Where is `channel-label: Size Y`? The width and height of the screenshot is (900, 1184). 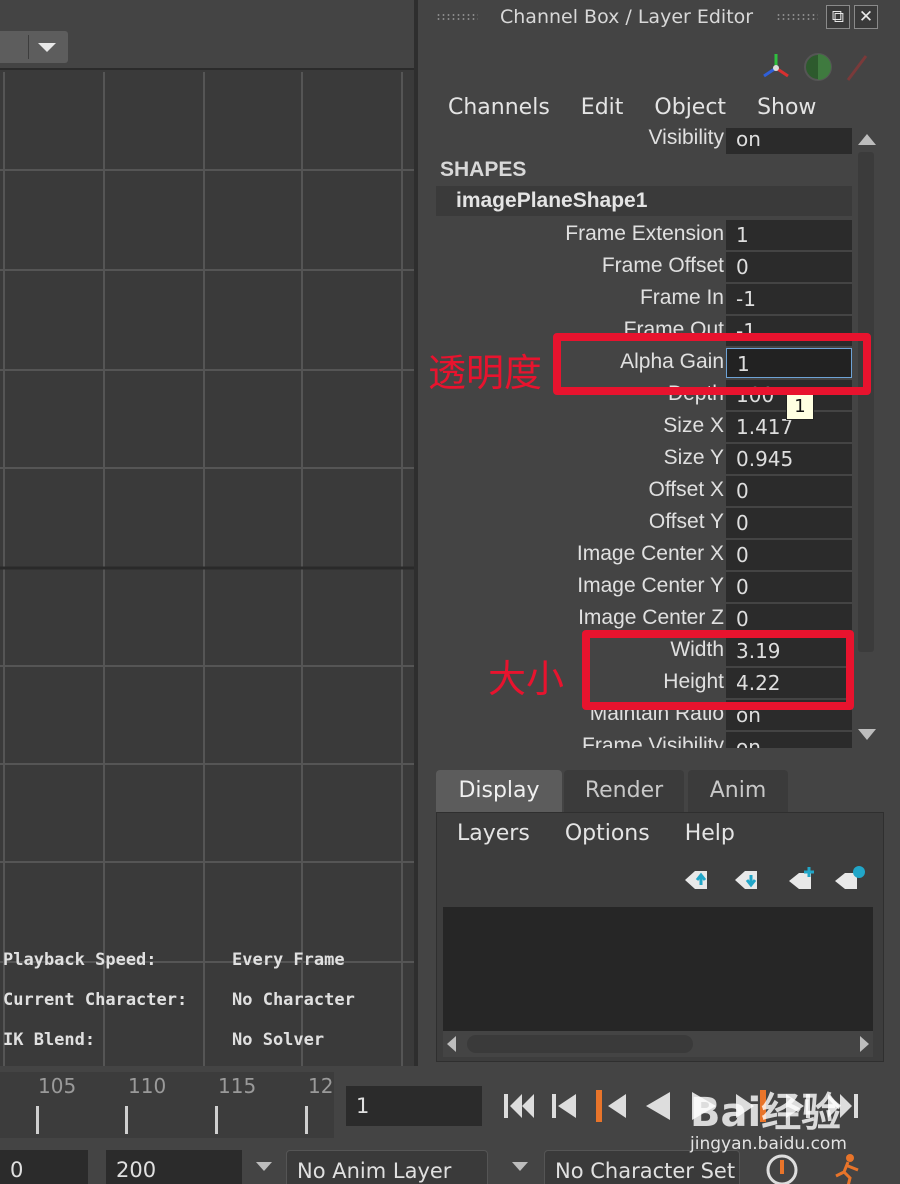
channel-label: Size Y is located at coordinates (693, 457).